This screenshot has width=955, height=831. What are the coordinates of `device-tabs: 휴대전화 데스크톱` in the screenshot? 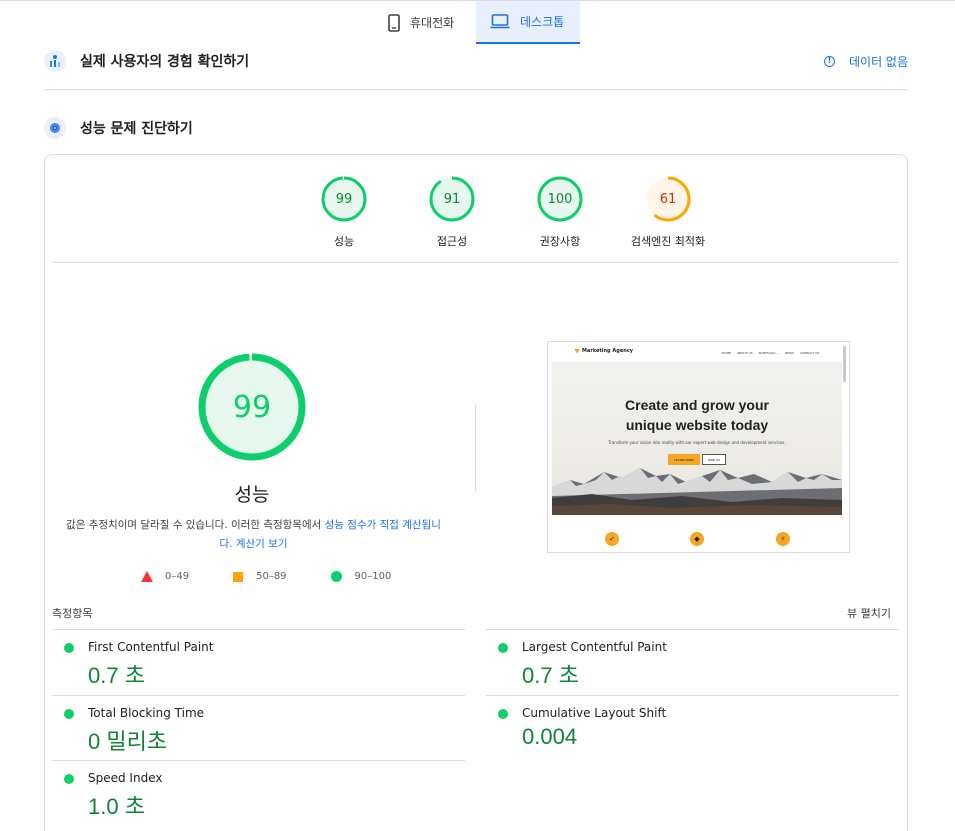 It's located at (477, 22).